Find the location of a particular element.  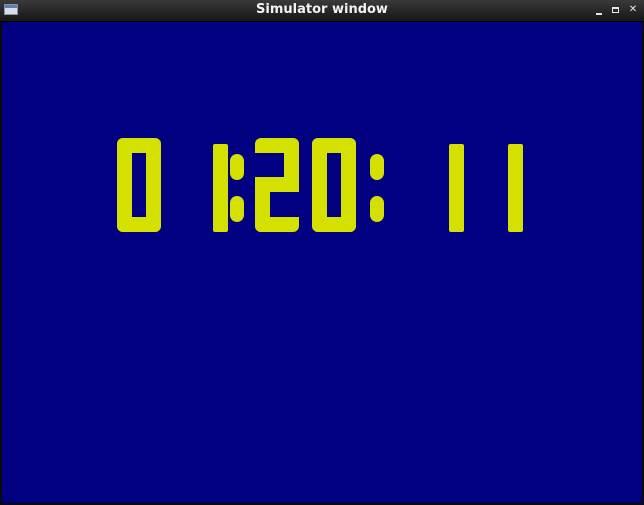

window-title: Simulator window is located at coordinates (322, 9).